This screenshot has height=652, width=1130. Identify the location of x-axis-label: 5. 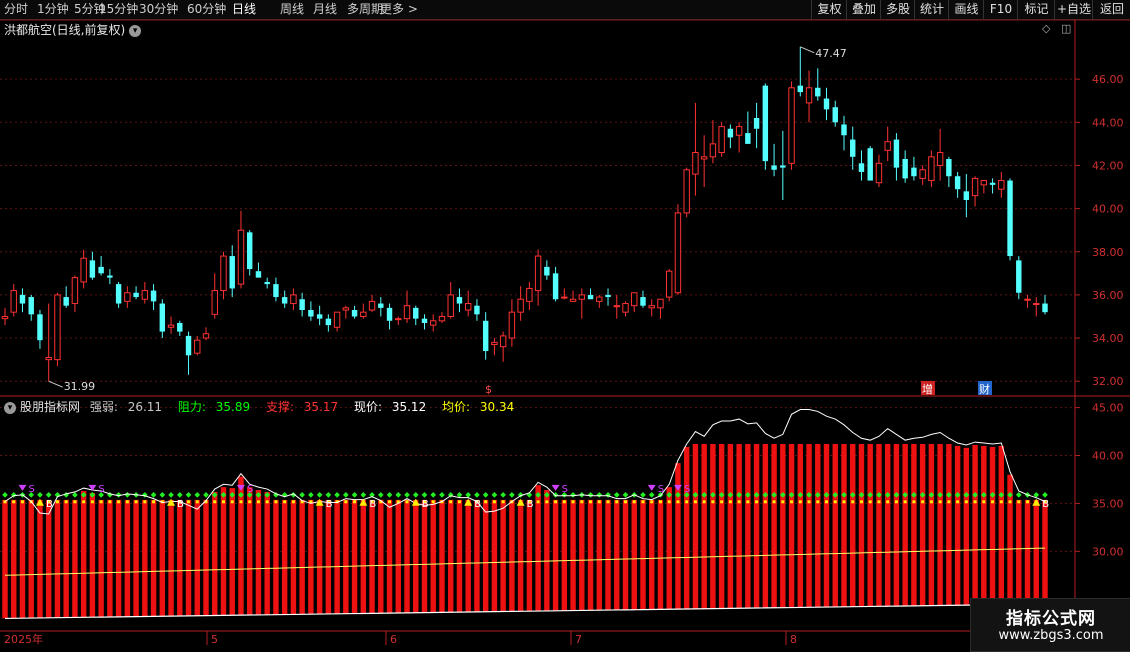
(214, 639).